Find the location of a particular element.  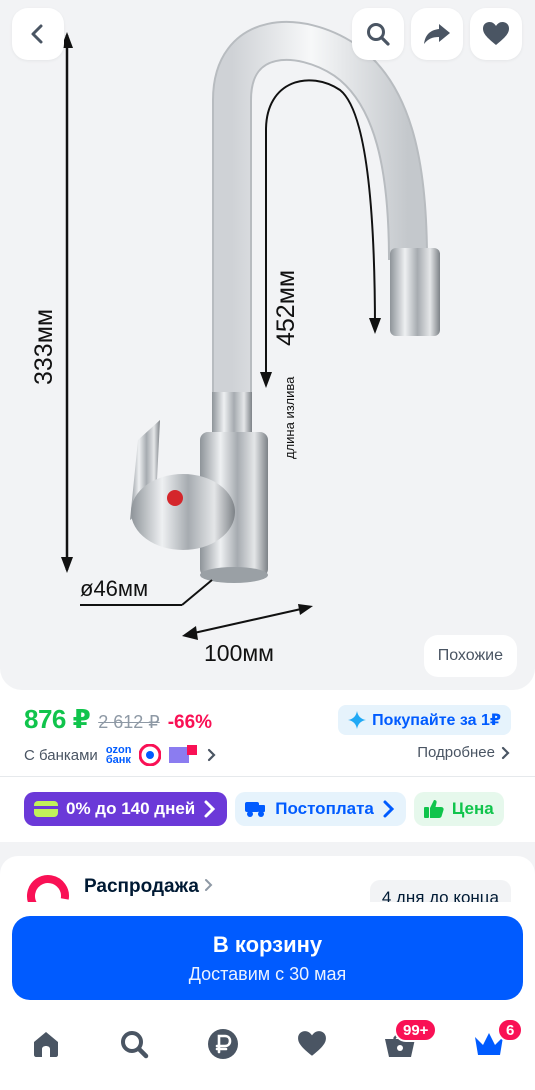

bank-card-icon is located at coordinates (183, 754).